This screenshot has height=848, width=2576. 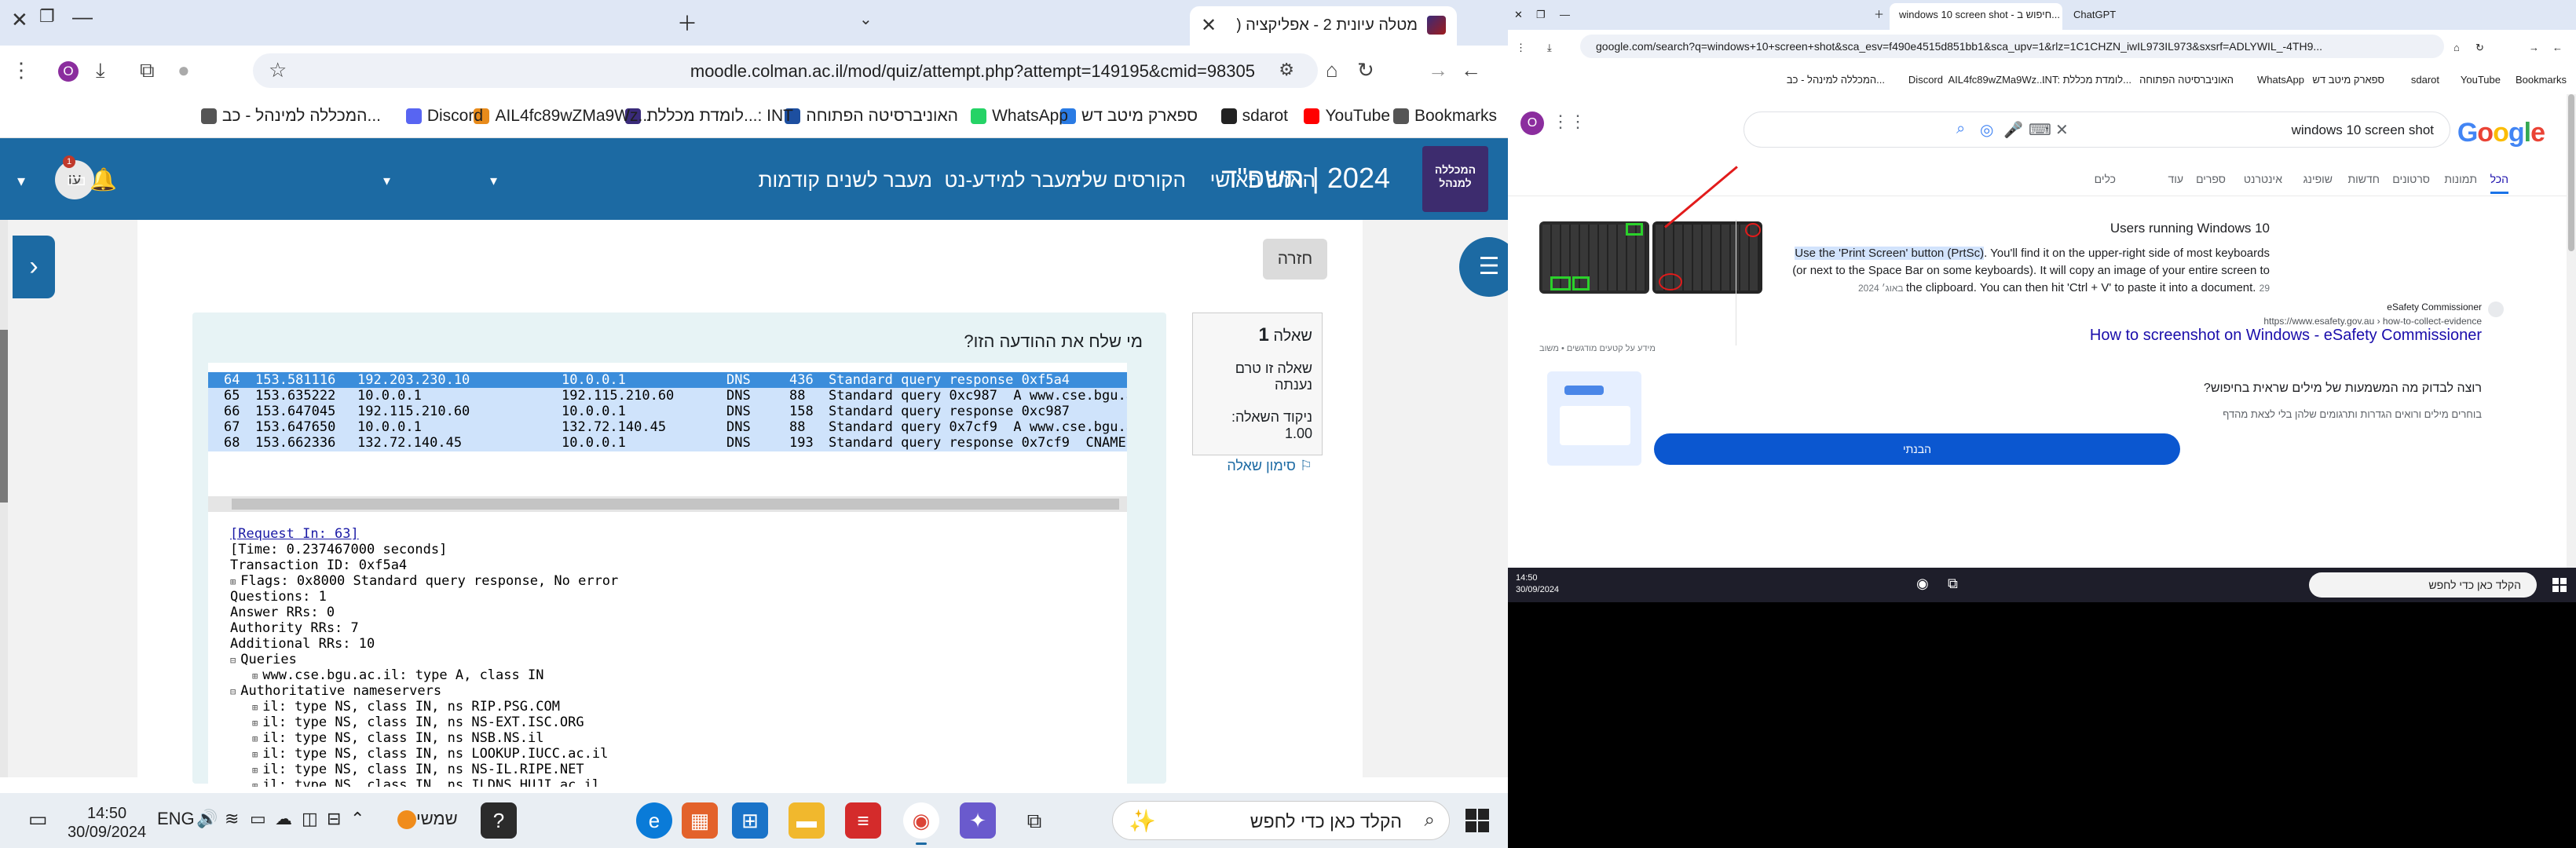 What do you see at coordinates (258, 819) in the screenshot?
I see `battery-icon: ▭` at bounding box center [258, 819].